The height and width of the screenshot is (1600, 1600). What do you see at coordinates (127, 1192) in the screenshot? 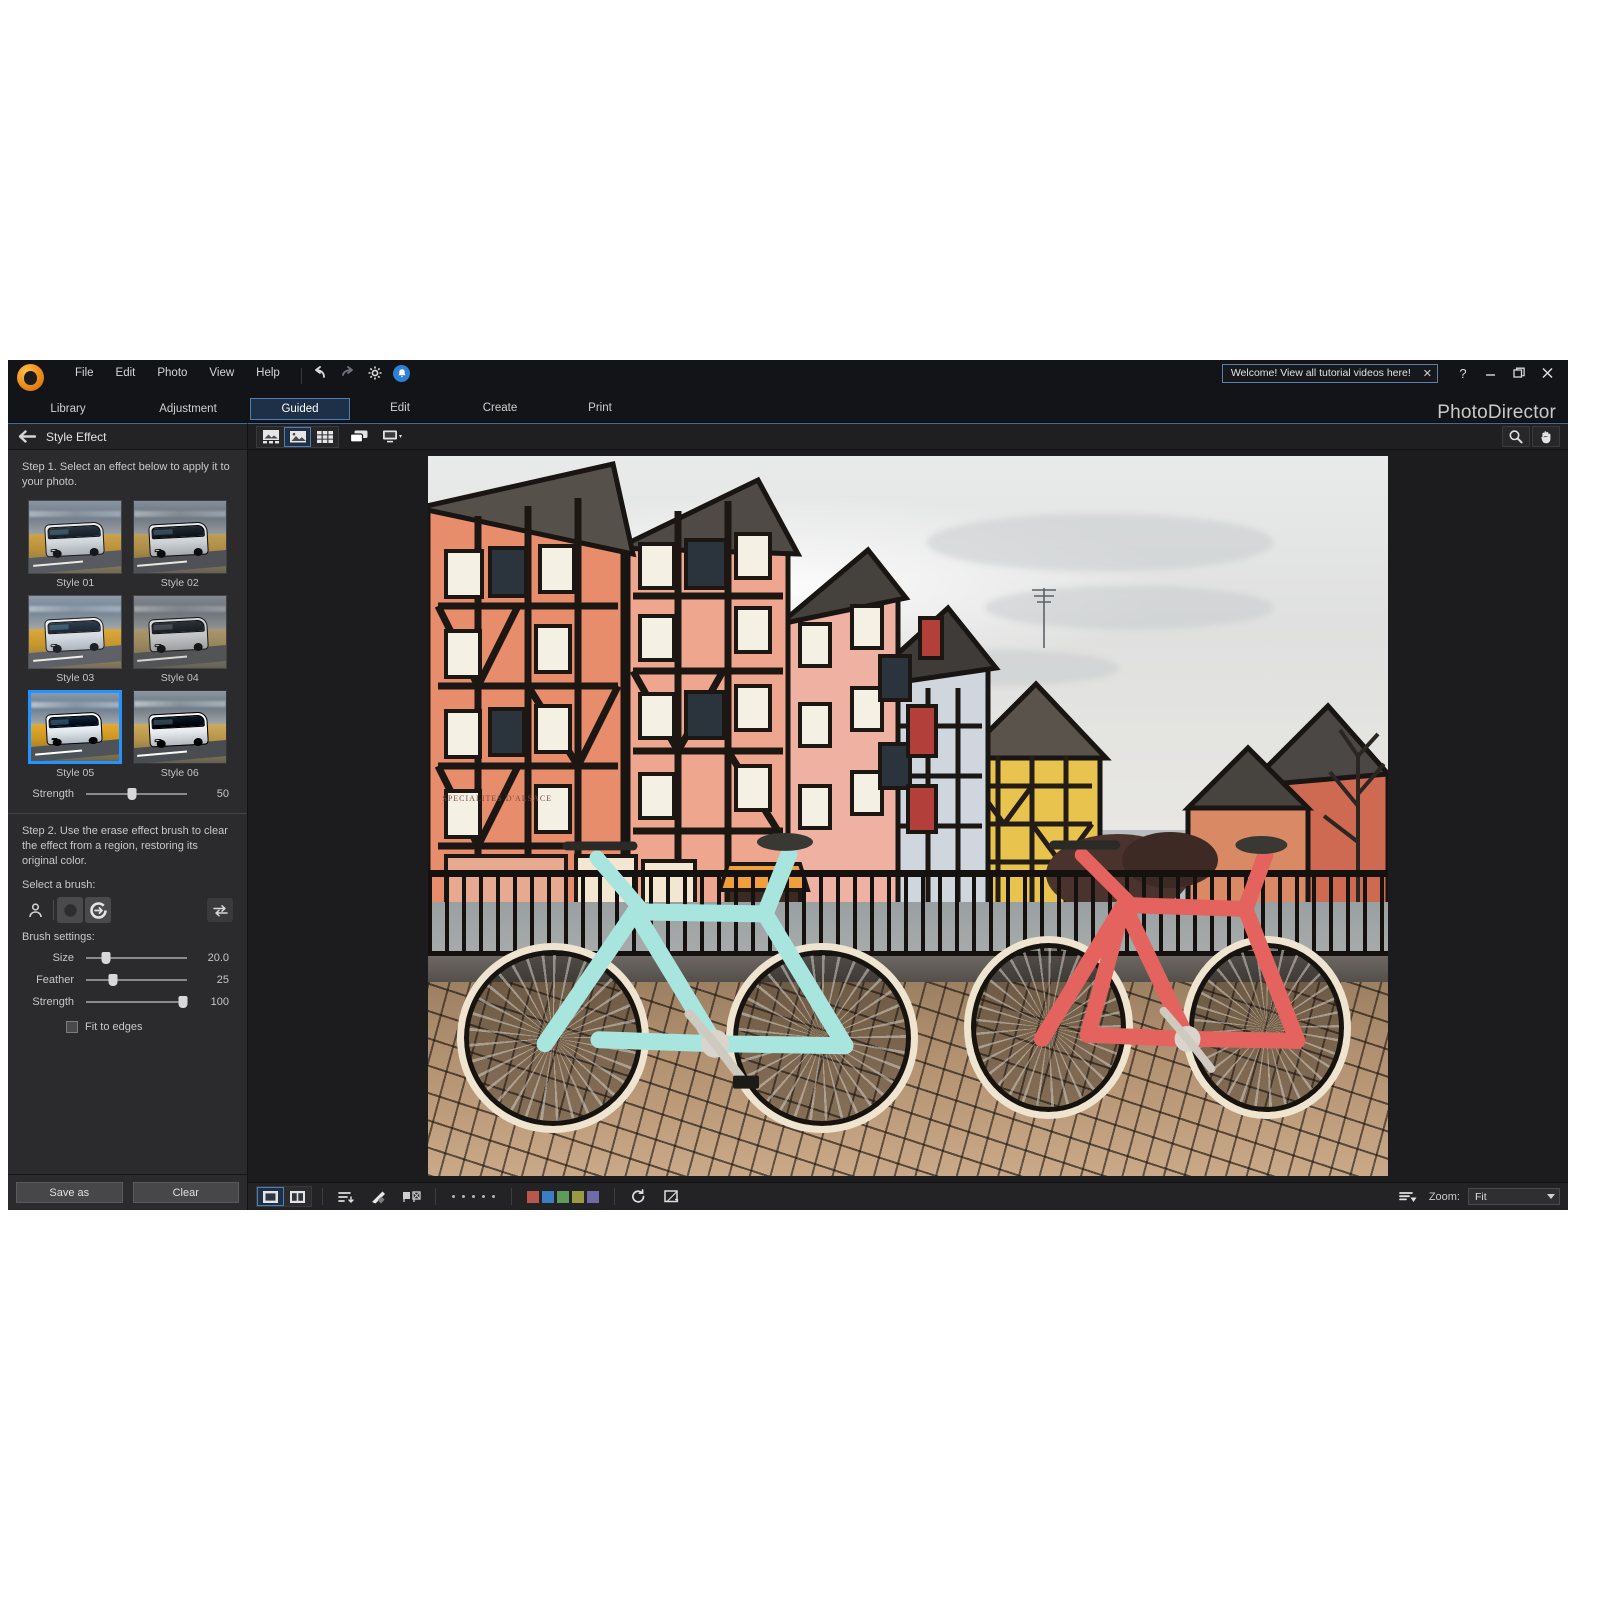
I see `panel-footer: Save as Clear` at bounding box center [127, 1192].